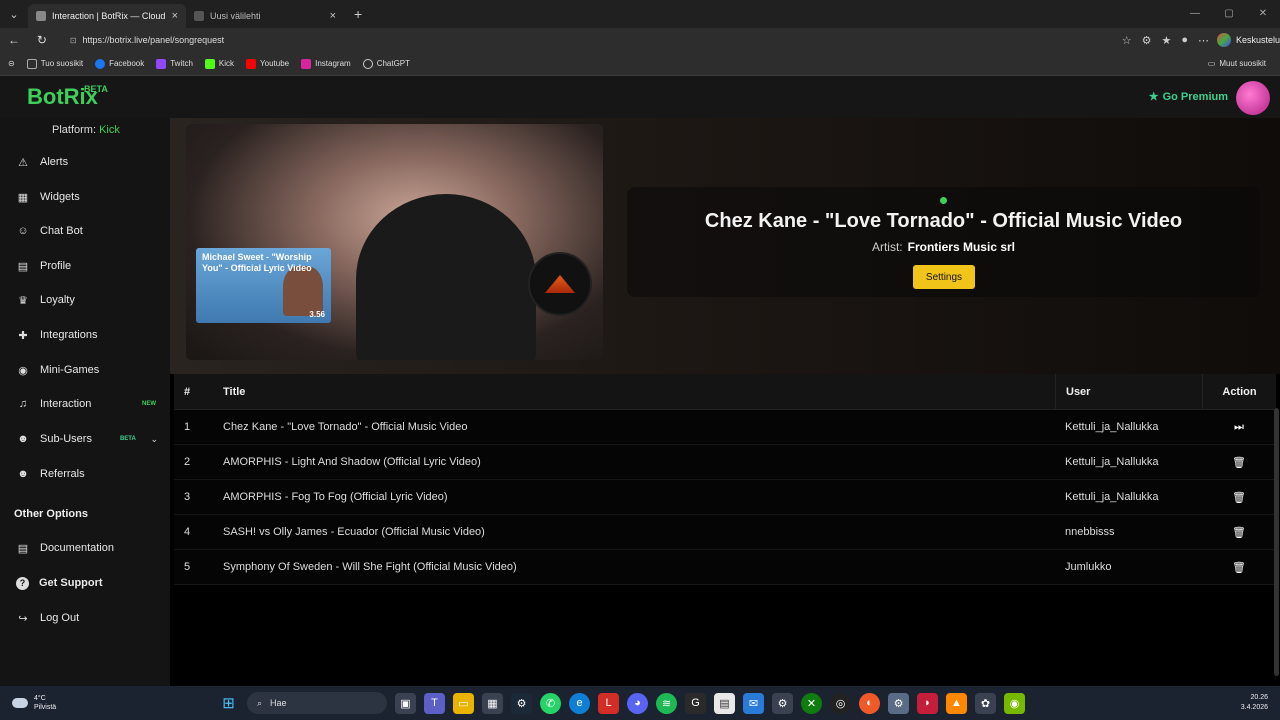 This screenshot has width=1280, height=720. What do you see at coordinates (521, 703) in the screenshot?
I see `steam-icon: ⚙` at bounding box center [521, 703].